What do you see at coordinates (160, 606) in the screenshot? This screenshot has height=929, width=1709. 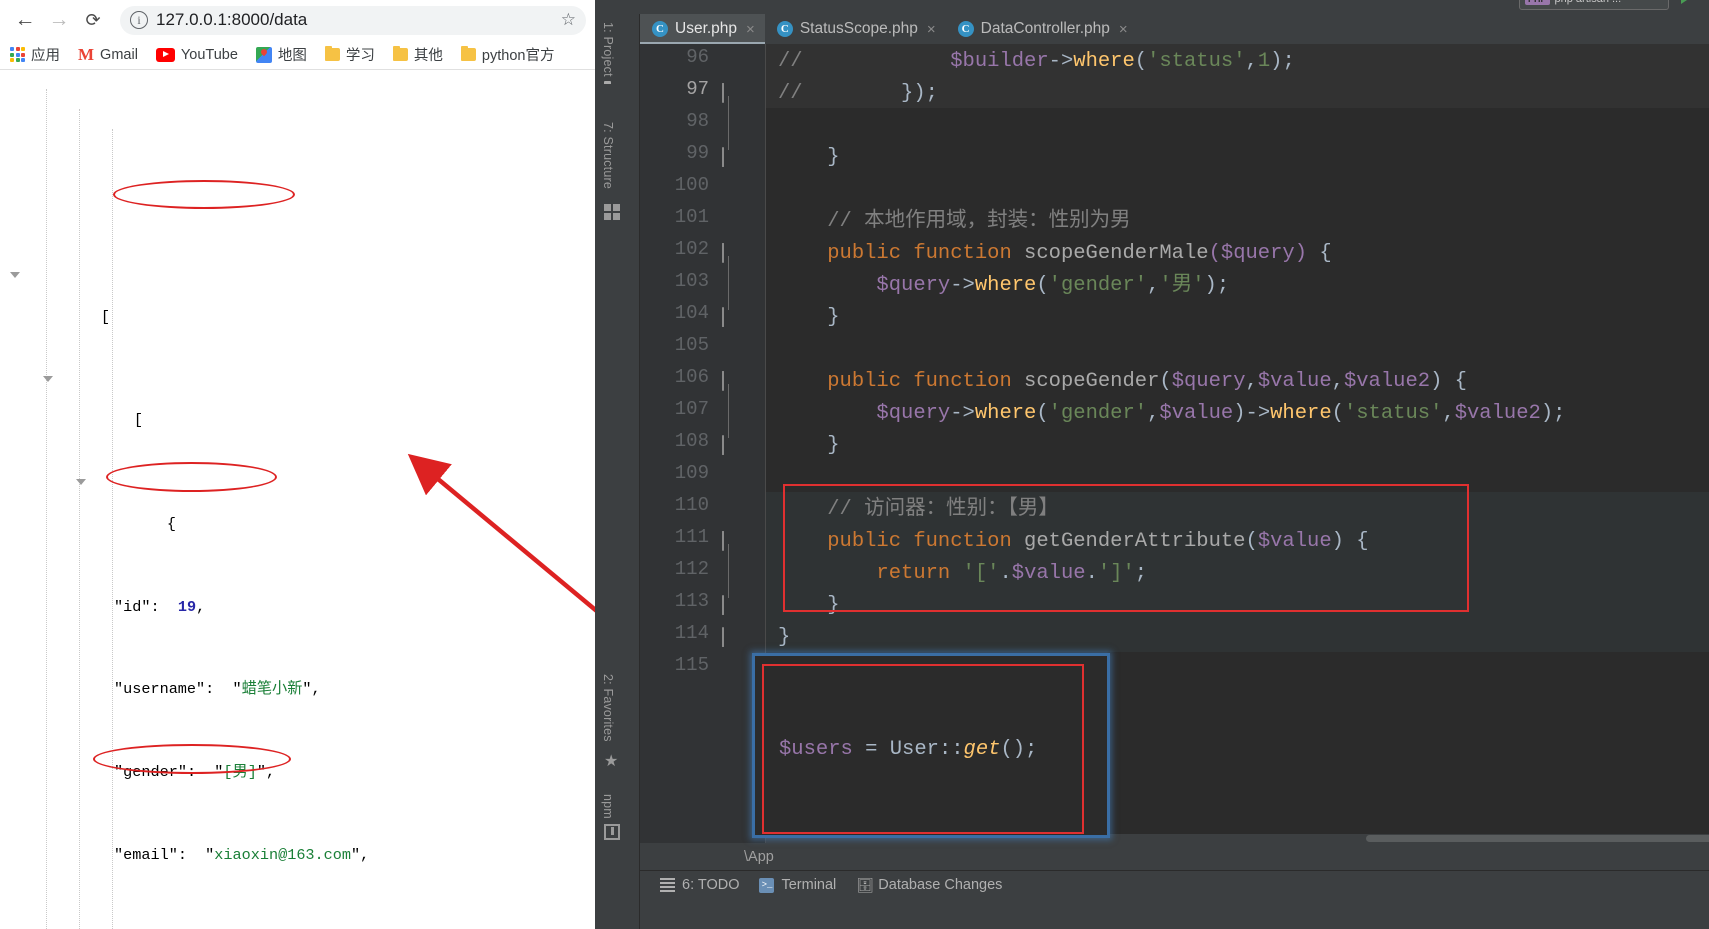 I see `json-line: "id": 19,` at bounding box center [160, 606].